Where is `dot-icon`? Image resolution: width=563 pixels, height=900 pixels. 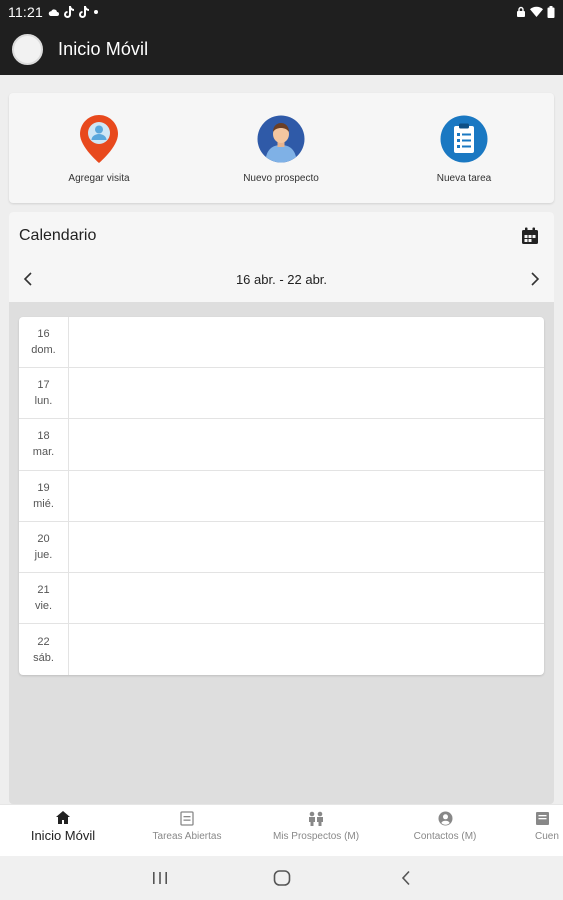 dot-icon is located at coordinates (96, 11).